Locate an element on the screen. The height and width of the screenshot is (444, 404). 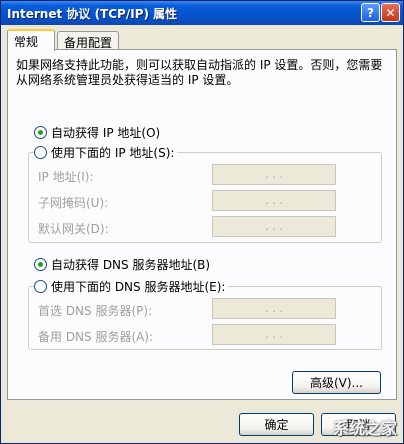
close-icon: ✕ is located at coordinates (390, 12).